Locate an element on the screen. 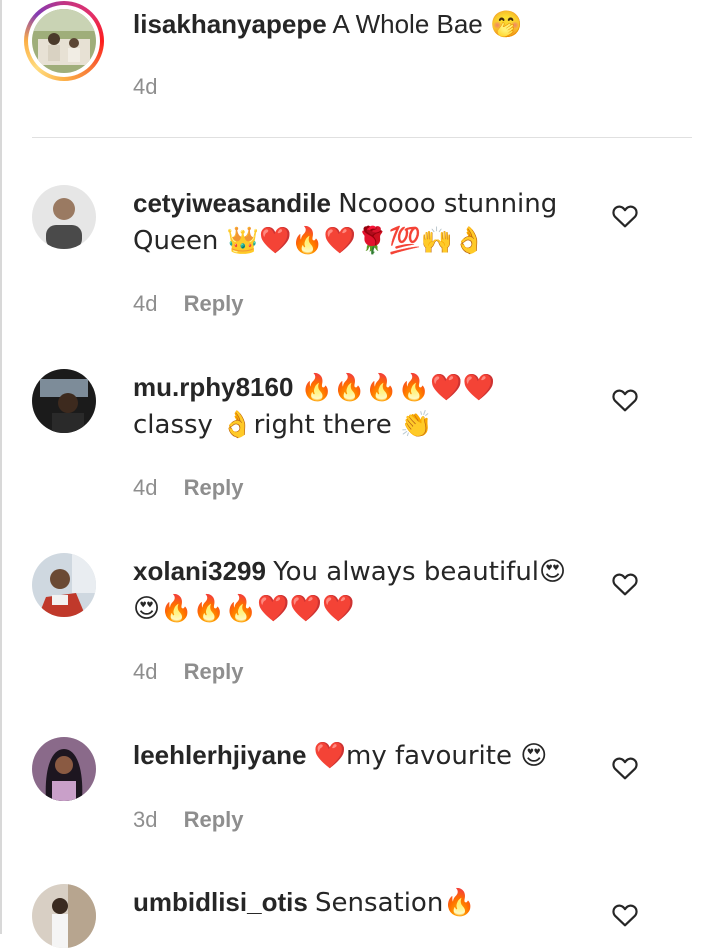 The image size is (720, 948). comment-username: umbidlisi_otis is located at coordinates (220, 902).